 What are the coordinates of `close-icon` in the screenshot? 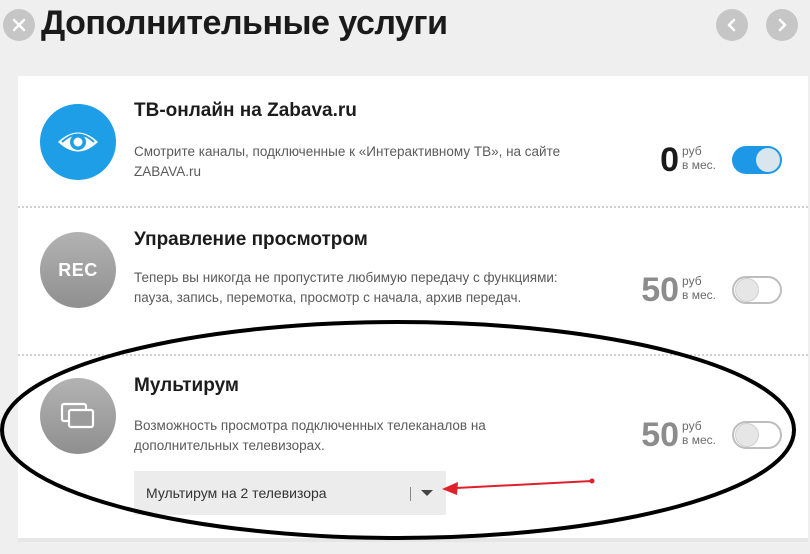 It's located at (19, 25).